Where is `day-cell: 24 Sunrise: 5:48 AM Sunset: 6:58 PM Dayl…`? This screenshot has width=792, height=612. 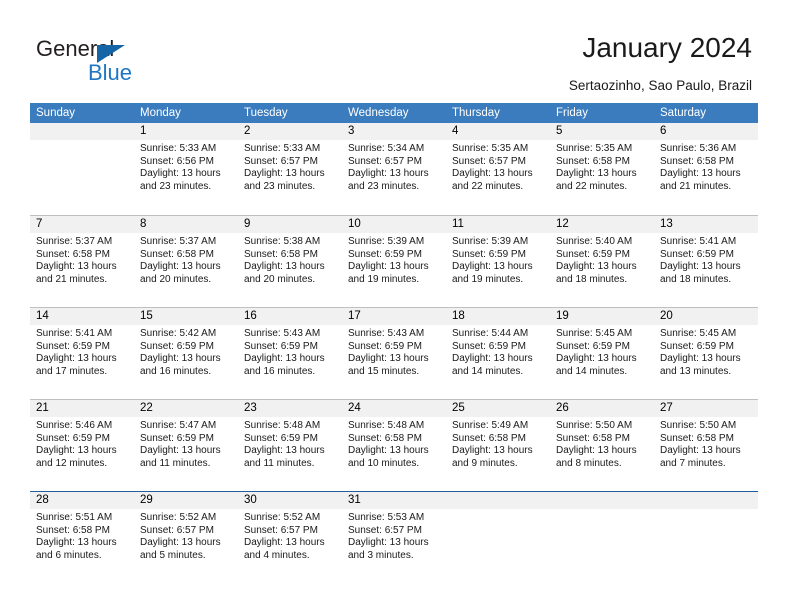 day-cell: 24 Sunrise: 5:48 AM Sunset: 6:58 PM Dayl… is located at coordinates (394, 445).